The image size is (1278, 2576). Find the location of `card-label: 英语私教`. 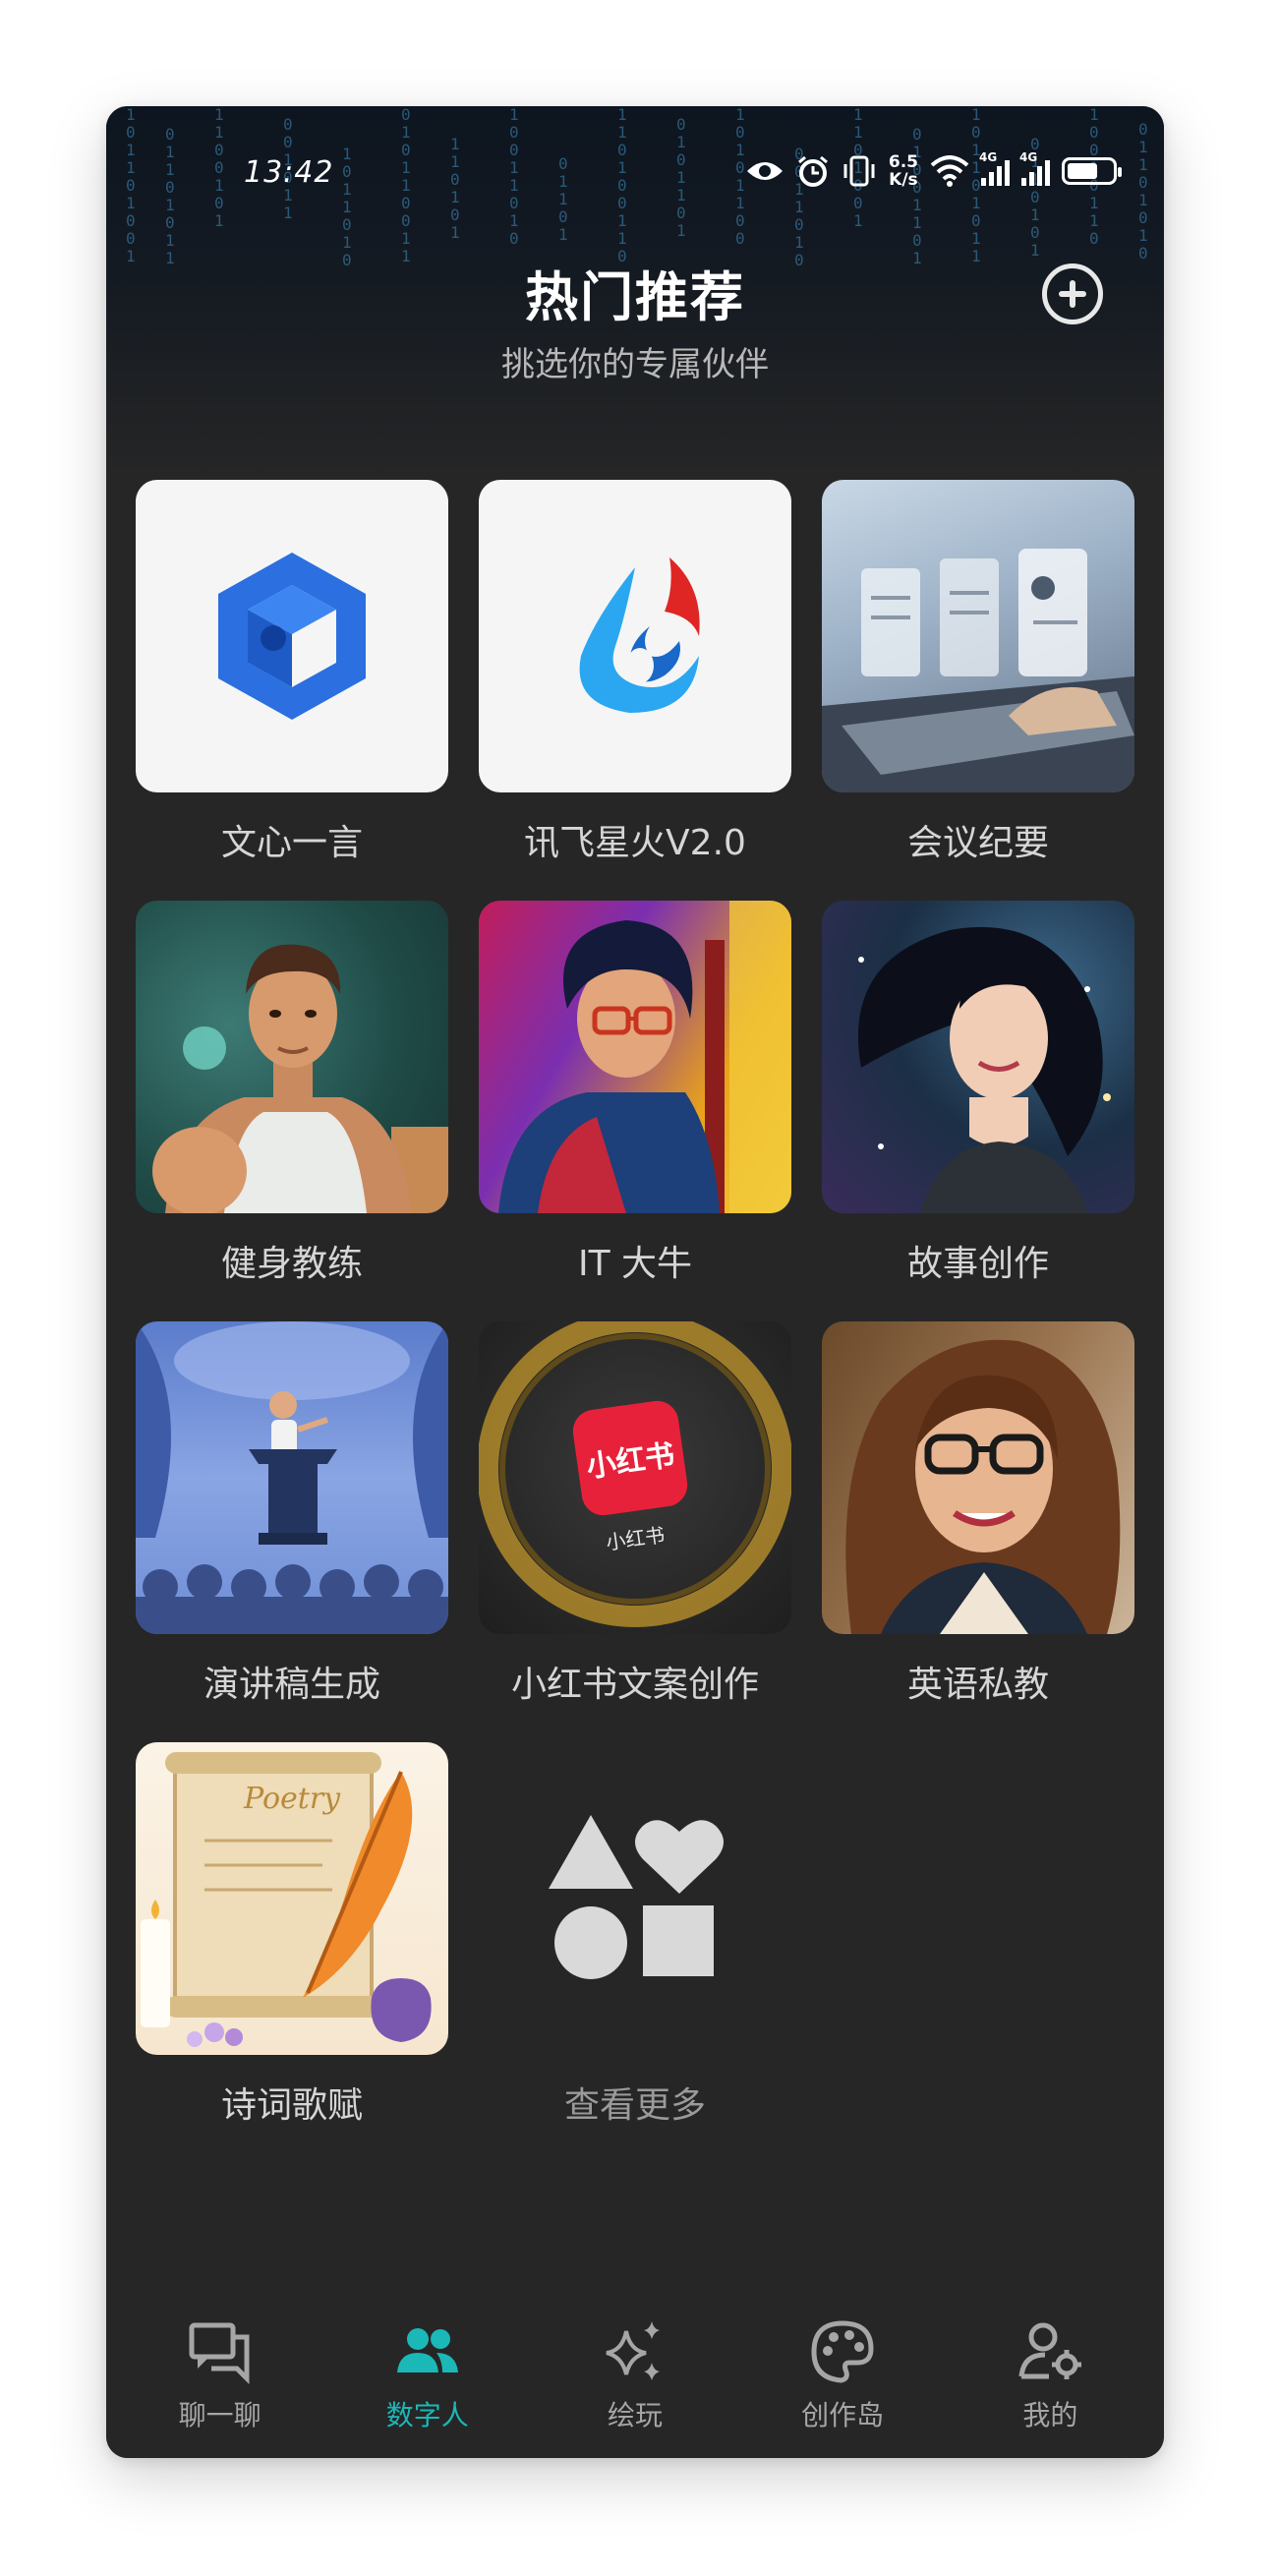

card-label: 英语私教 is located at coordinates (977, 1685).